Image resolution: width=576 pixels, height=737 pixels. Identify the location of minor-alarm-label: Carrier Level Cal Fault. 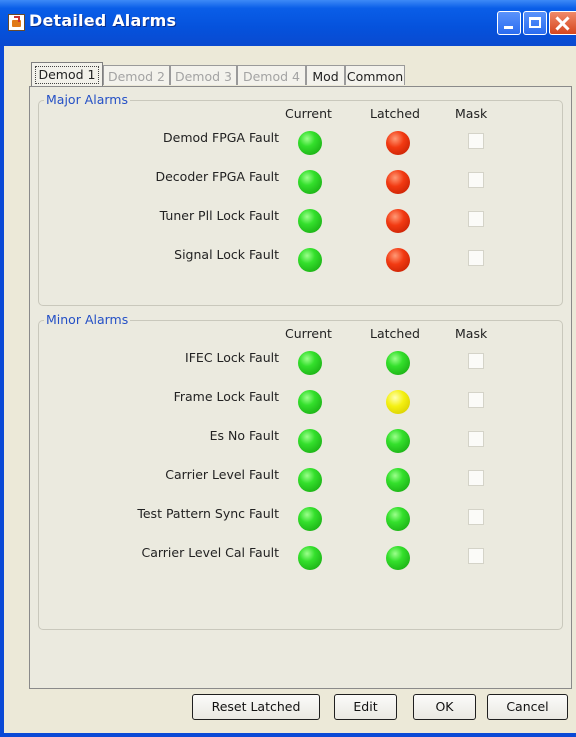
(210, 552).